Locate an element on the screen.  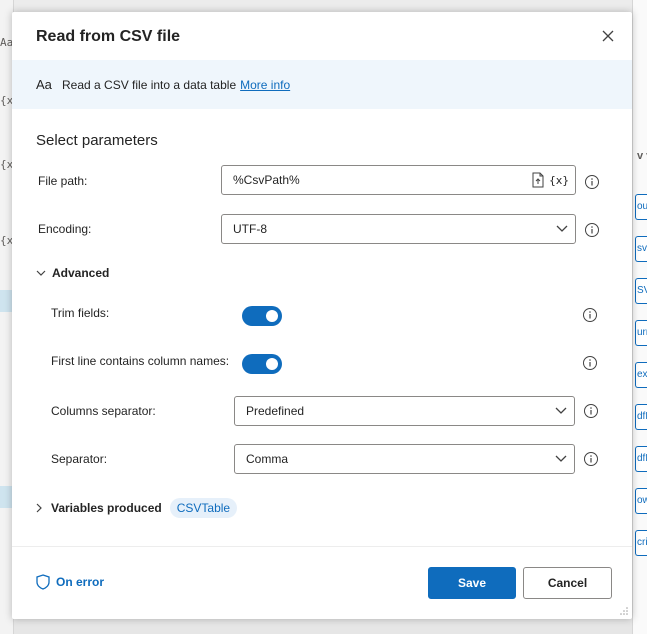
file-path-value: %CsvPath% is located at coordinates (266, 180).